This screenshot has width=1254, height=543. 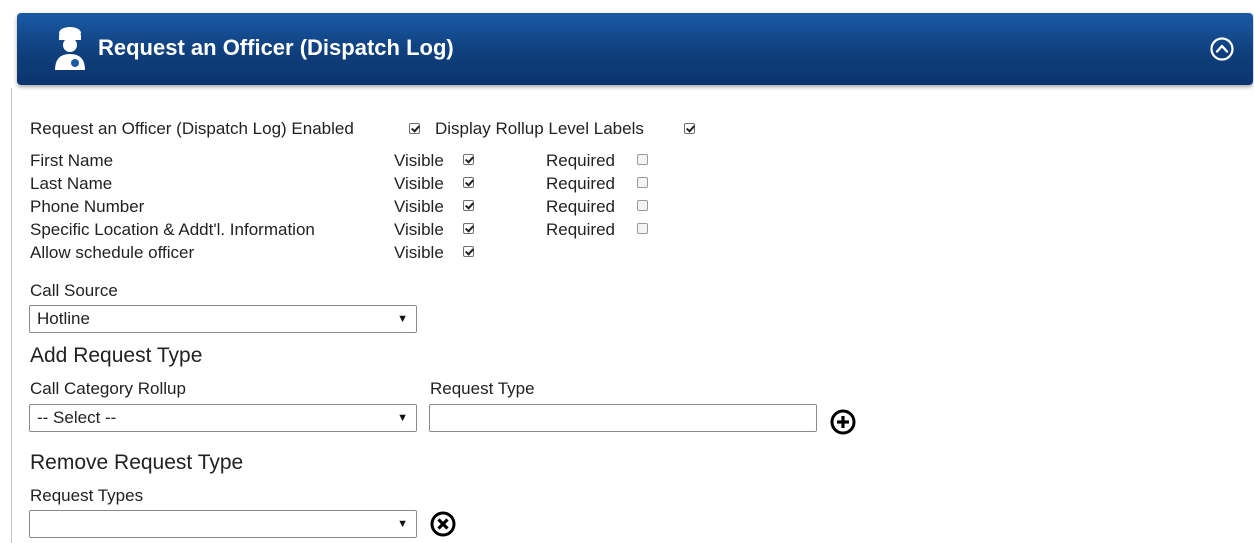 What do you see at coordinates (468, 228) in the screenshot?
I see `location-visible-checkbox` at bounding box center [468, 228].